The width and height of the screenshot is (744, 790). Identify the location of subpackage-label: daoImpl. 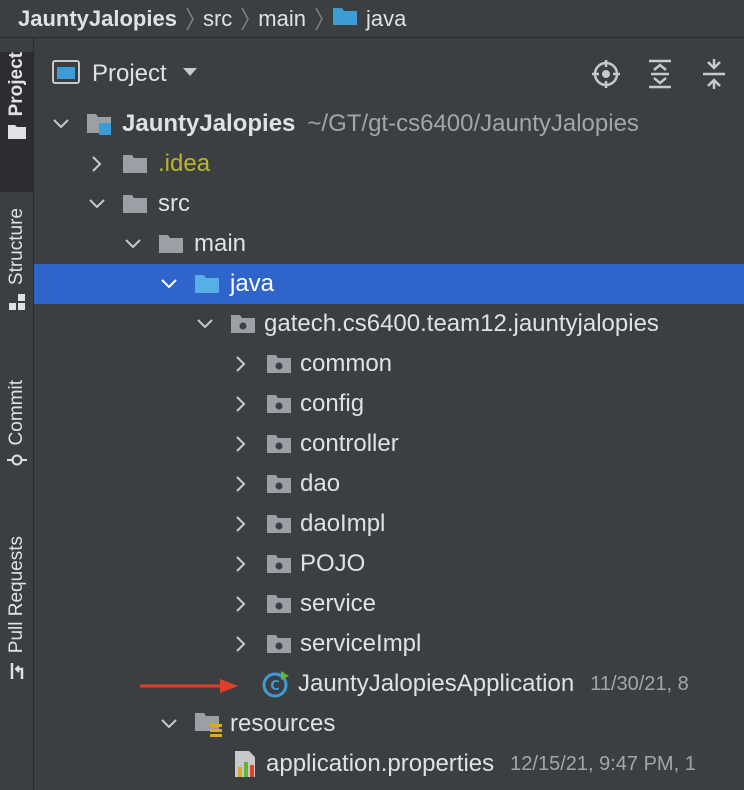
(343, 523).